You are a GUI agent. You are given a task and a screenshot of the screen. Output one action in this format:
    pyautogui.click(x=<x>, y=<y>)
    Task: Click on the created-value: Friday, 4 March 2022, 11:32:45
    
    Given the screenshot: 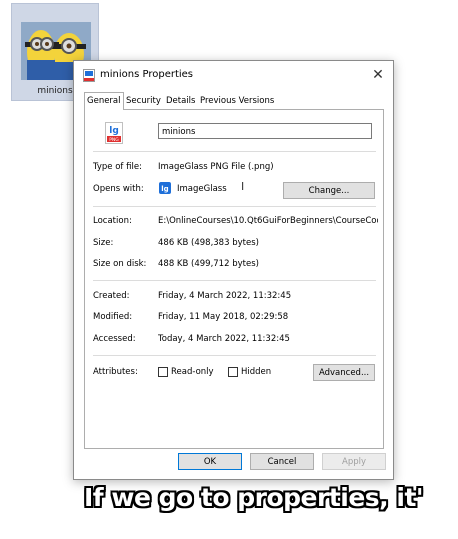 What is the action you would take?
    pyautogui.click(x=225, y=296)
    